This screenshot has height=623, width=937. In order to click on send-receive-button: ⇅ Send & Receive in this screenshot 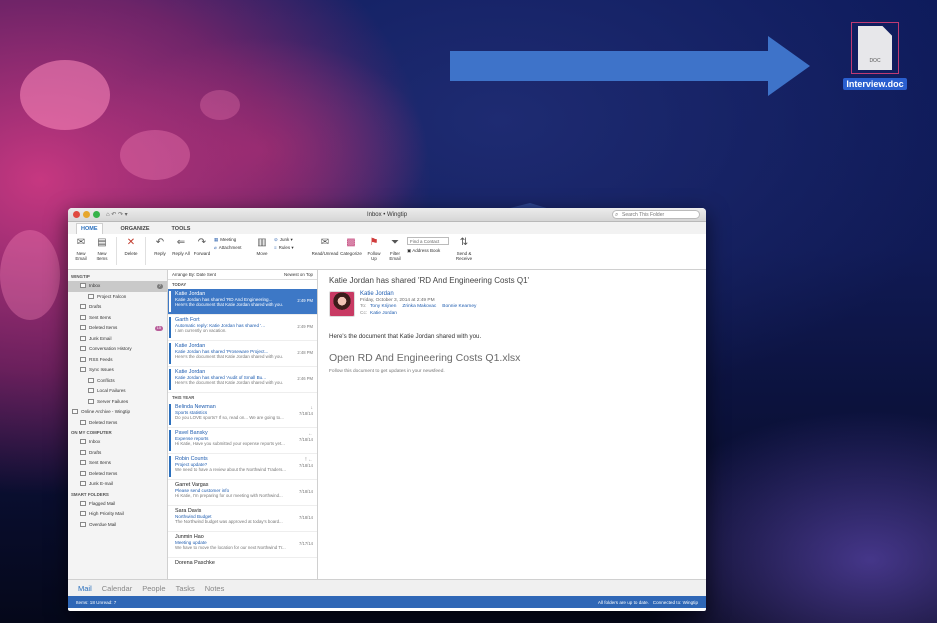, I will do `click(464, 249)`.